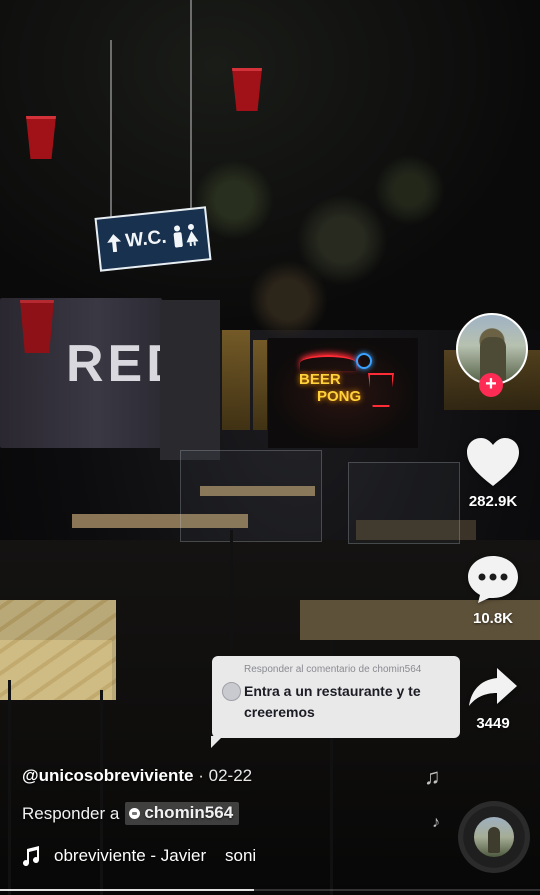 This screenshot has width=540, height=895. Describe the element at coordinates (364, 361) in the screenshot. I see `neon-ball` at that location.